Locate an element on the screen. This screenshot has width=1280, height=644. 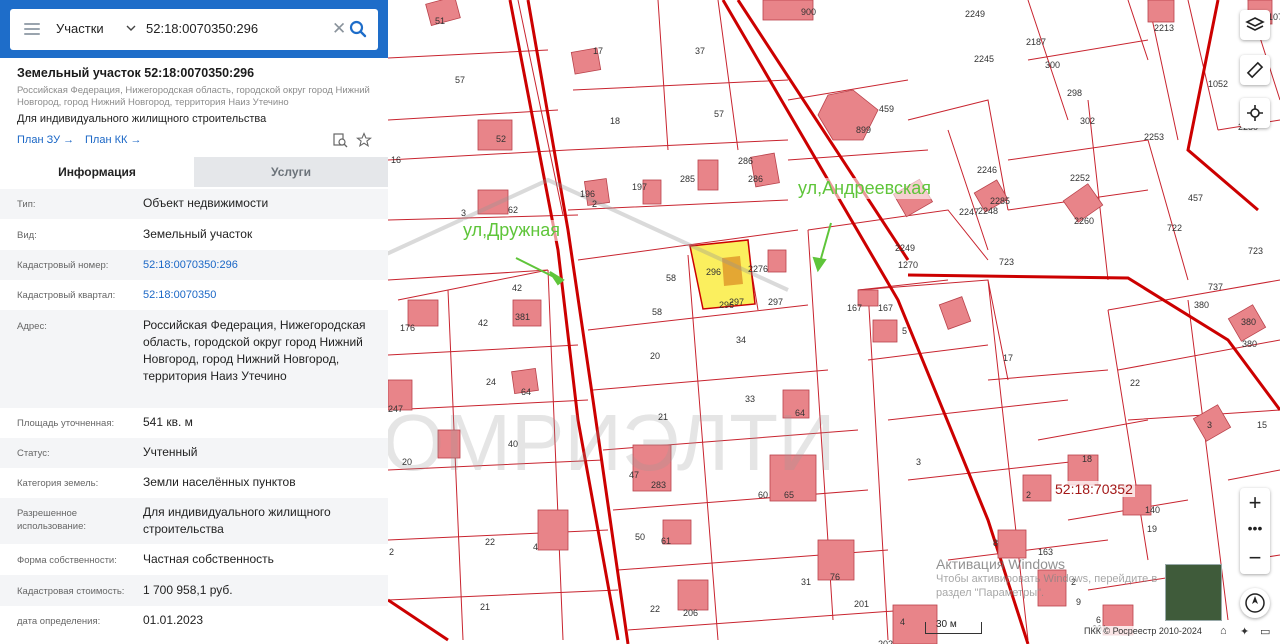
zoom-out-button: − is located at coordinates (1255, 559).